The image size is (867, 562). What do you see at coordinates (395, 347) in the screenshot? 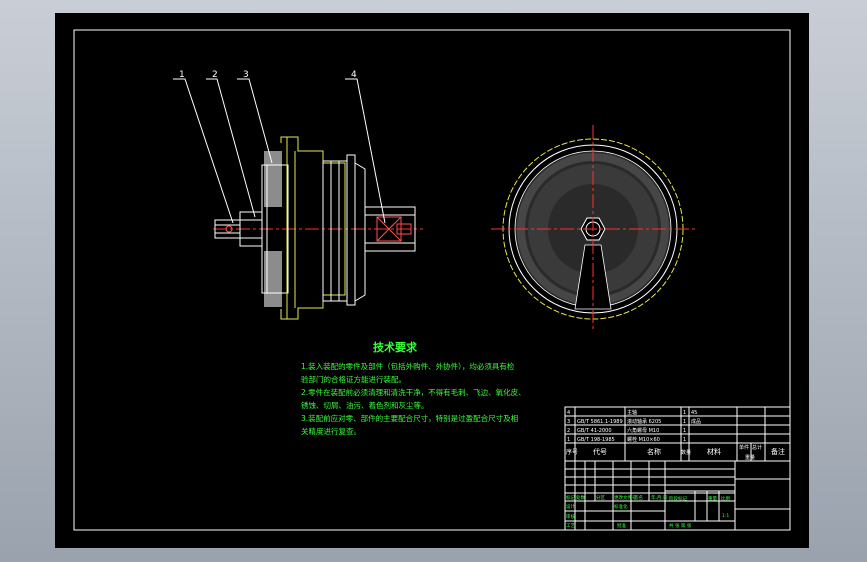
I see `tech-title: 技术要求` at bounding box center [395, 347].